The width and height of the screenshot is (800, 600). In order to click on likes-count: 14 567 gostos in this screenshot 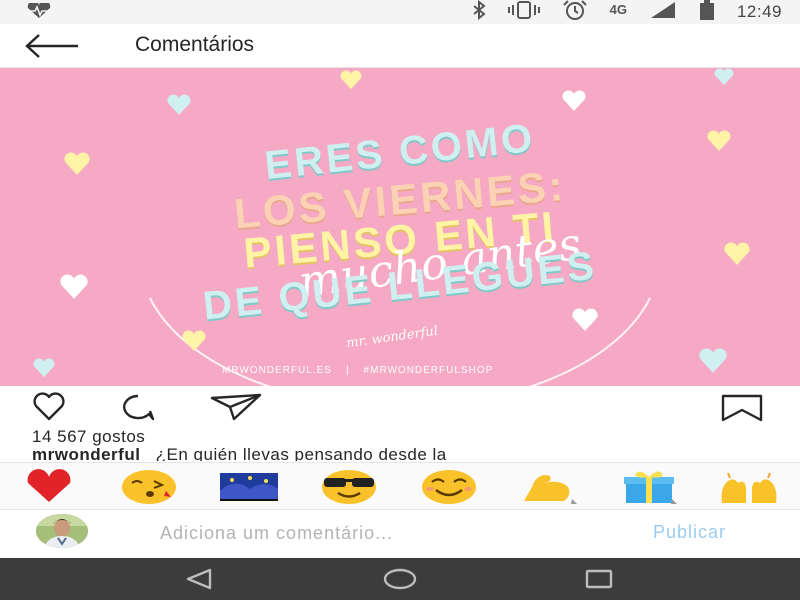, I will do `click(88, 437)`.